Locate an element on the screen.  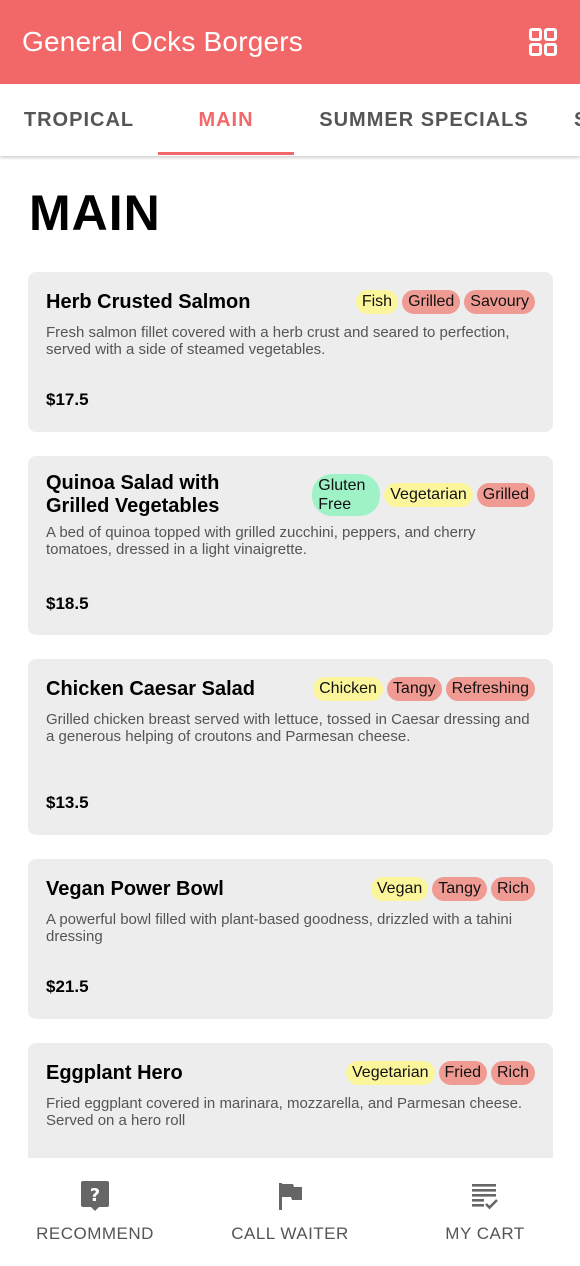
item-tags: Chicken Tangy Refreshing is located at coordinates (424, 689).